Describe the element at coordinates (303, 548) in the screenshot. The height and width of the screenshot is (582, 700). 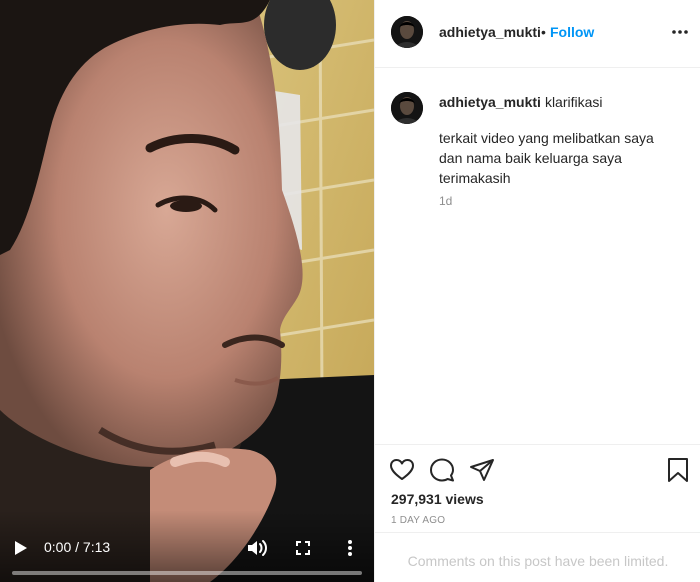
I see `fullscreen-icon` at that location.